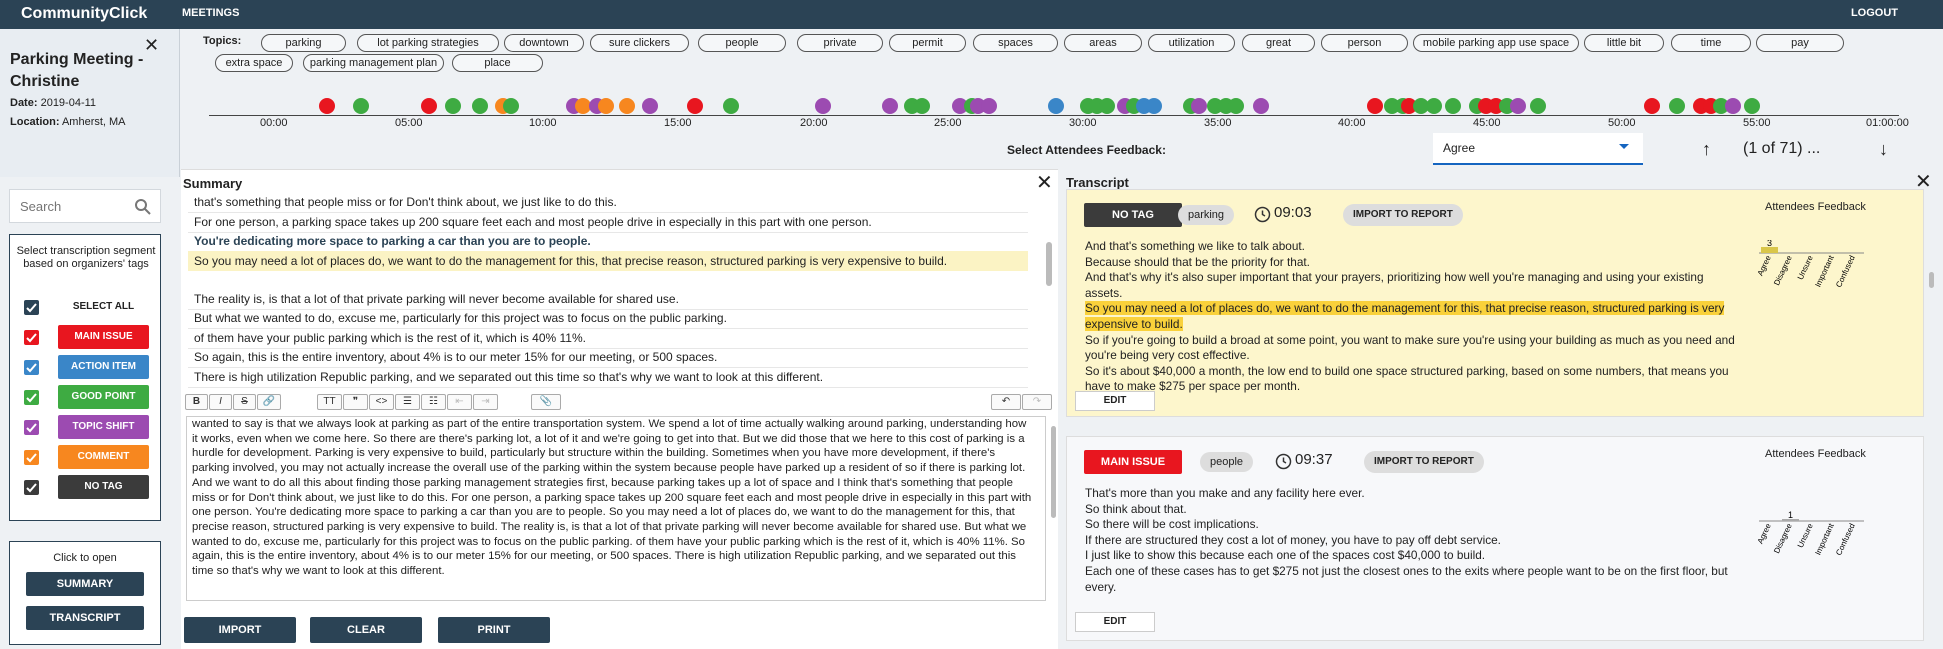 The width and height of the screenshot is (1943, 649). Describe the element at coordinates (1931, 280) in the screenshot. I see `transcript-scrollbar` at that location.